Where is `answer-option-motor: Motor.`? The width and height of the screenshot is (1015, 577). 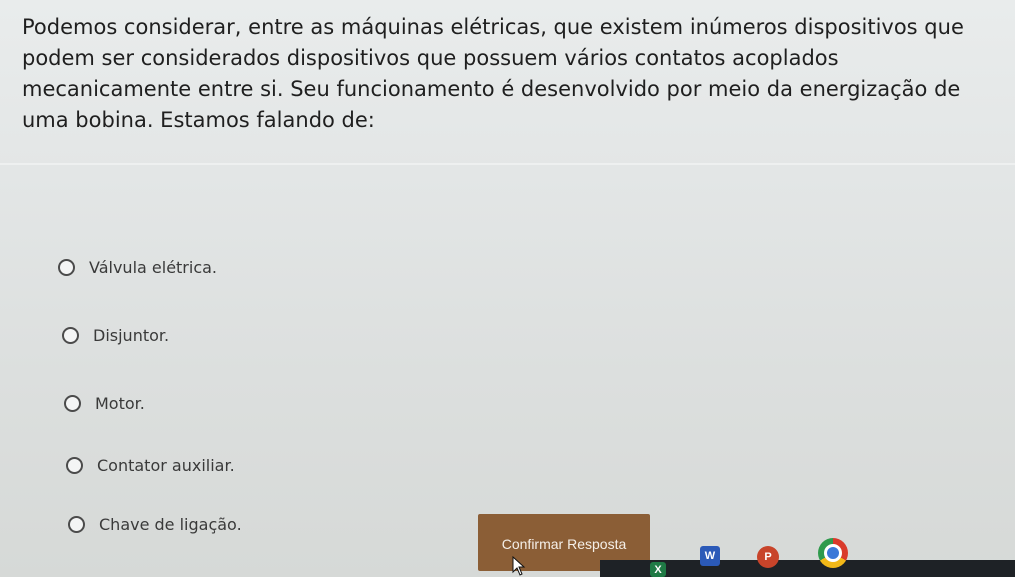 answer-option-motor: Motor. is located at coordinates (104, 403).